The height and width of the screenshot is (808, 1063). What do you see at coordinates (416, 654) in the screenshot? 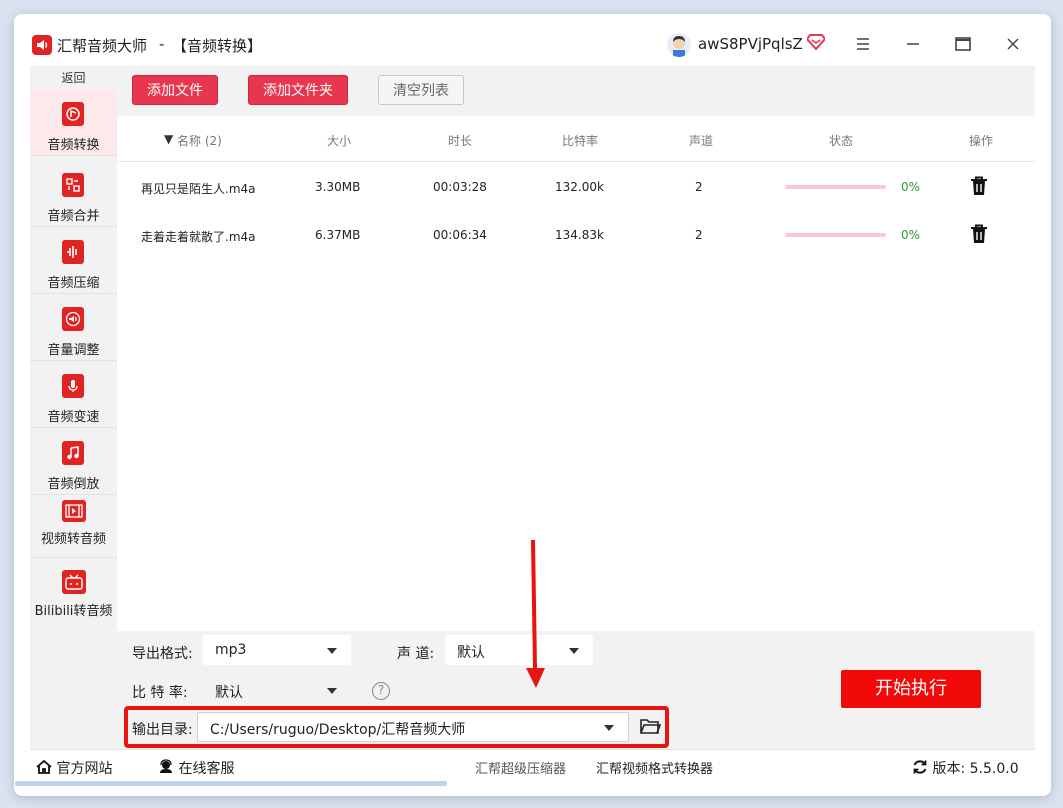
I see `channel-label: 声 道:` at bounding box center [416, 654].